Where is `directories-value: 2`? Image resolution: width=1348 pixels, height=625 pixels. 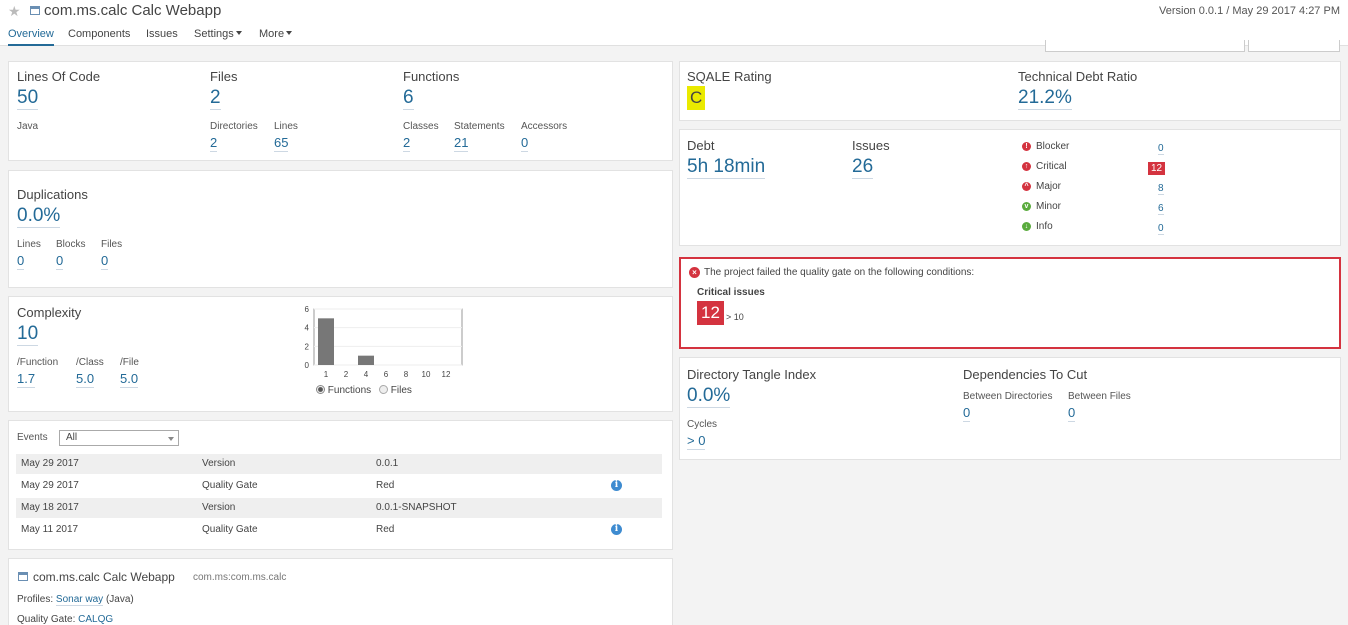
directories-value: 2 is located at coordinates (214, 143).